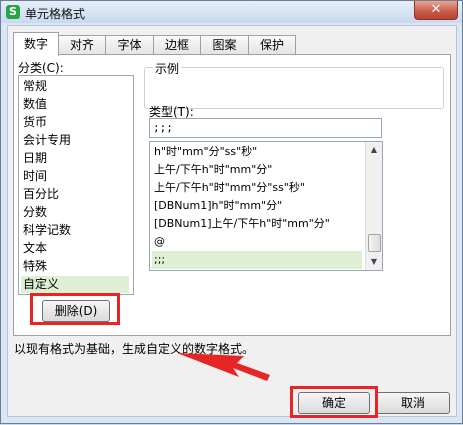 The width and height of the screenshot is (463, 425). Describe the element at coordinates (257, 206) in the screenshot. I see `format-item: [DBNum1]h"时"mm"分"` at that location.